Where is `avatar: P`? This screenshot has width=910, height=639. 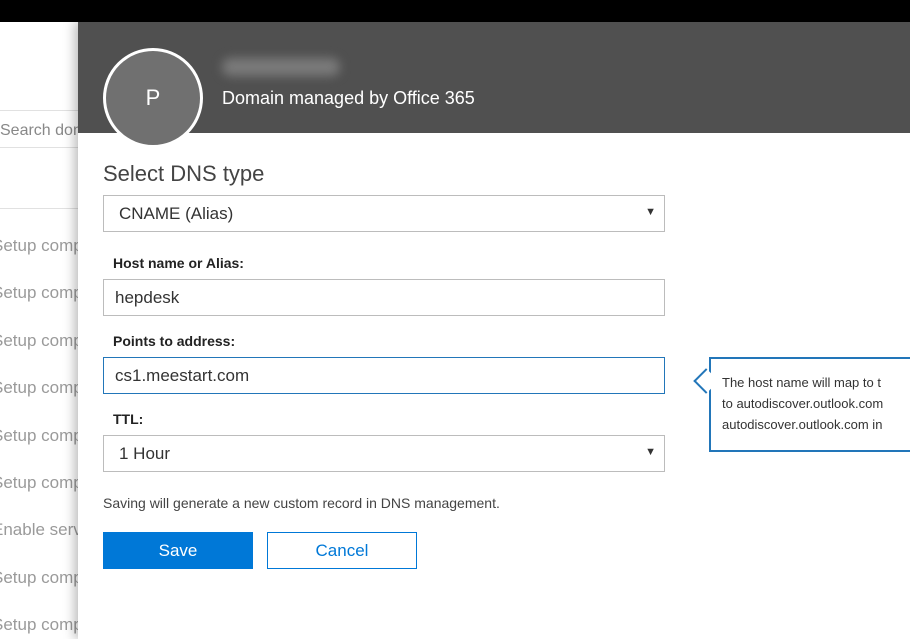 avatar: P is located at coordinates (153, 98).